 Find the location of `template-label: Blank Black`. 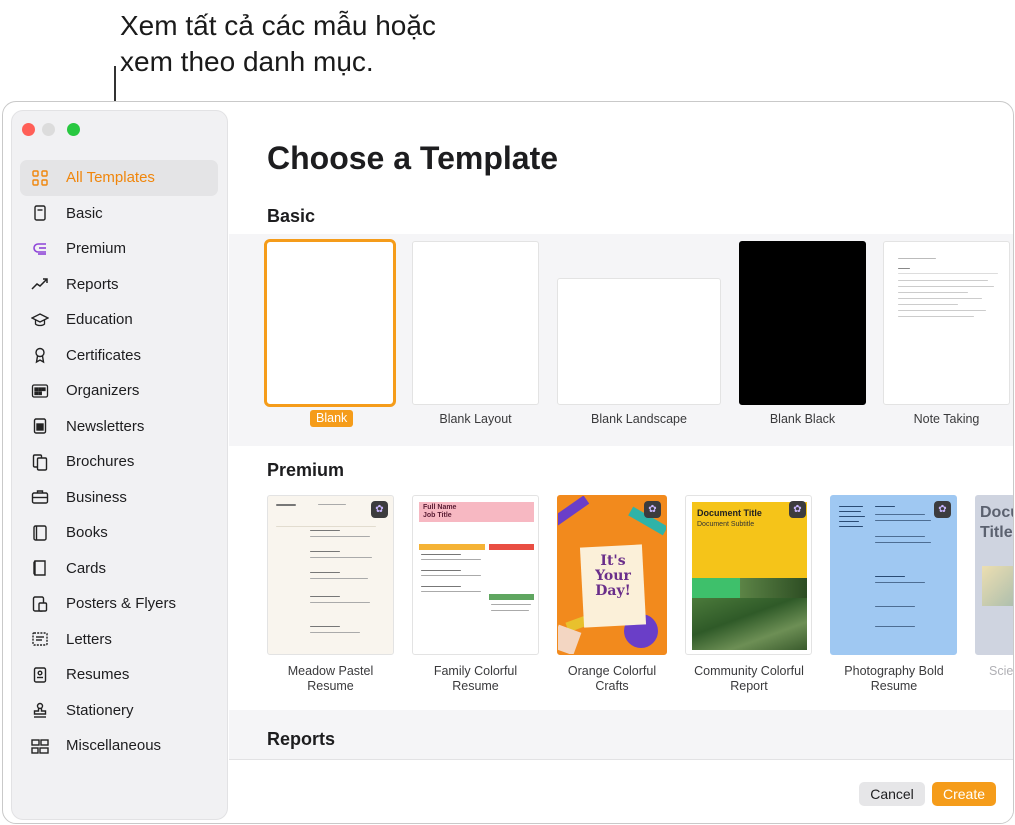

template-label: Blank Black is located at coordinates (802, 419).